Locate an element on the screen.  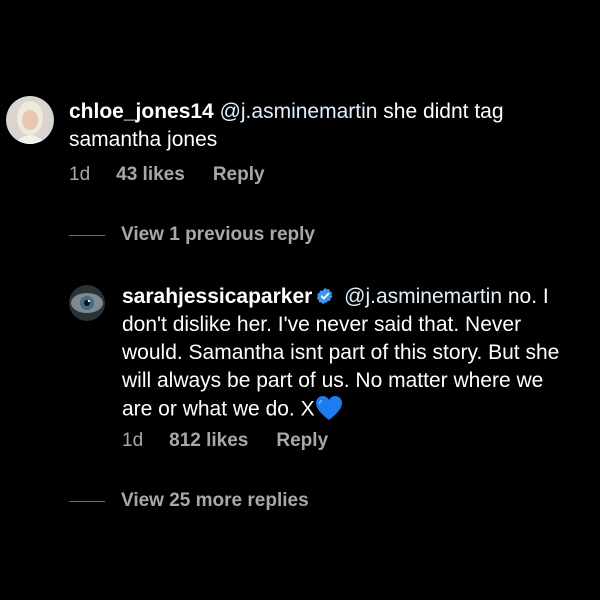
view-more-label: View 25 more replies is located at coordinates (215, 501).